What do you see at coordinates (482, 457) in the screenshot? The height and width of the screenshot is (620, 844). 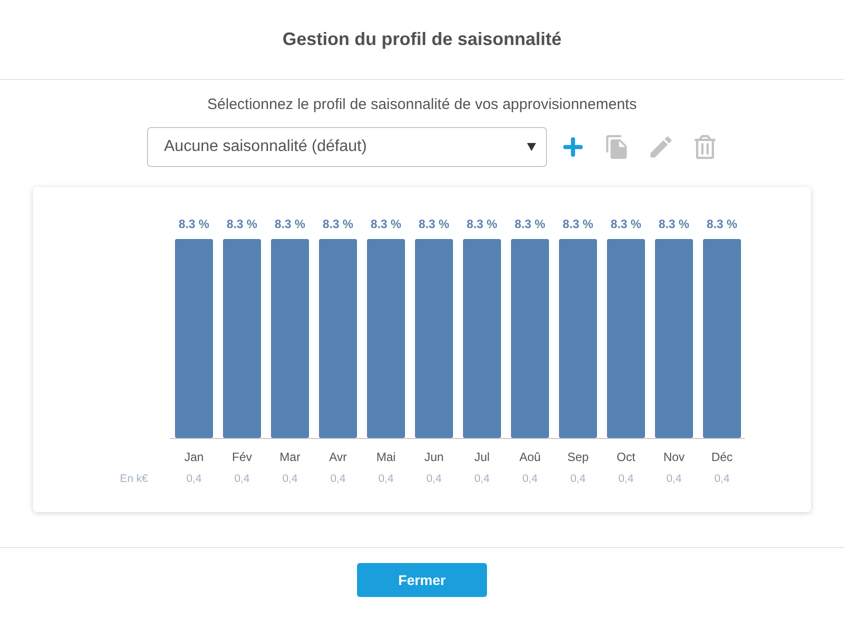 I see `month-label: Jul` at bounding box center [482, 457].